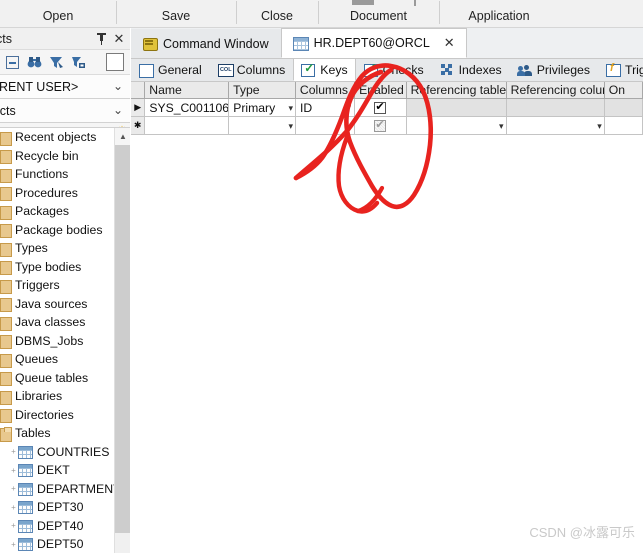 The image size is (643, 553). What do you see at coordinates (381, 90) in the screenshot?
I see `grid-column-header: Enabled` at bounding box center [381, 90].